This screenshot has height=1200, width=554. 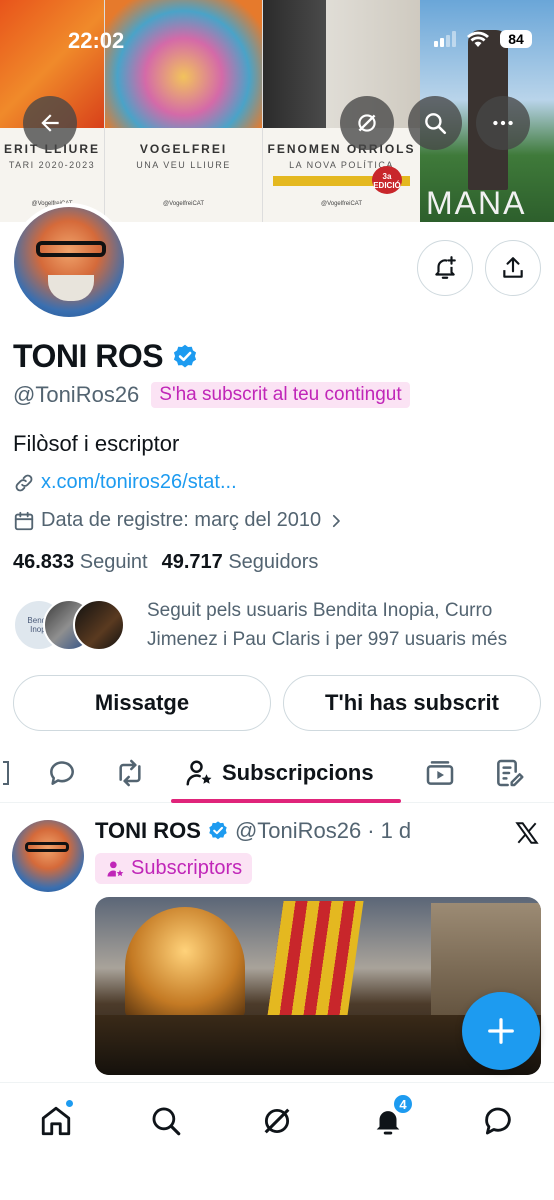 What do you see at coordinates (44, 562) in the screenshot?
I see `following-count: 46.833` at bounding box center [44, 562].